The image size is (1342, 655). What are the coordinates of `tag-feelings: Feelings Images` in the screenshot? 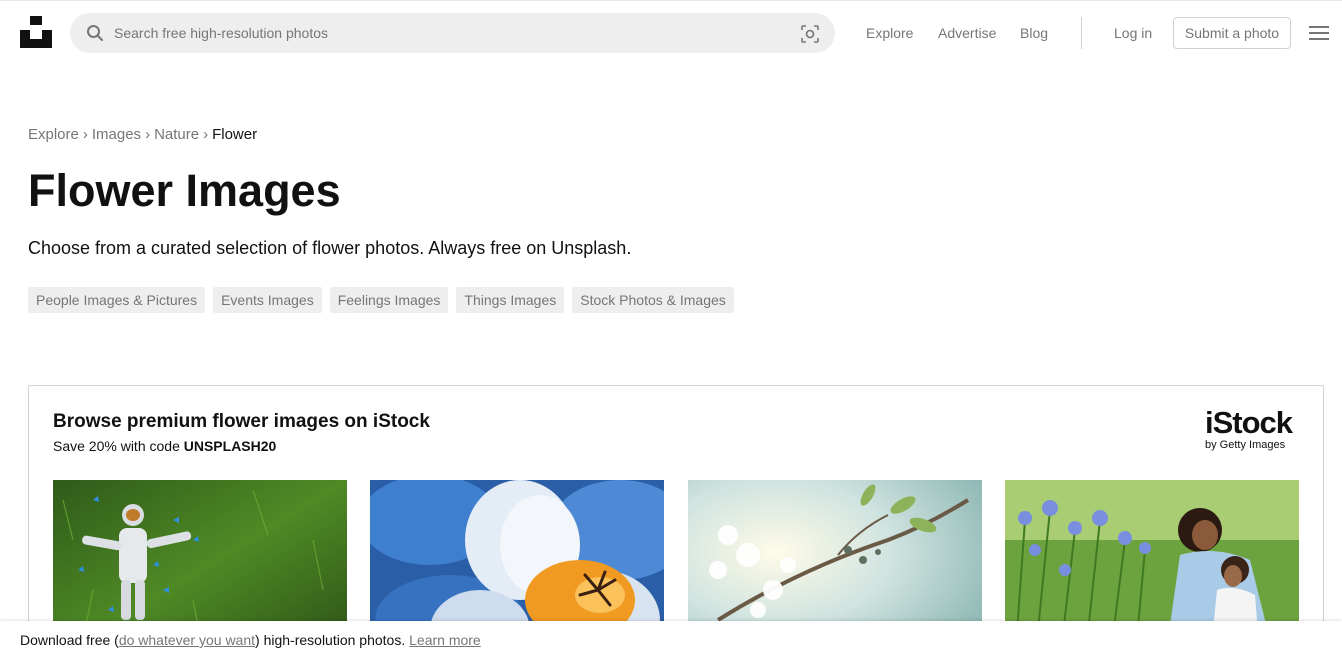 It's located at (389, 300).